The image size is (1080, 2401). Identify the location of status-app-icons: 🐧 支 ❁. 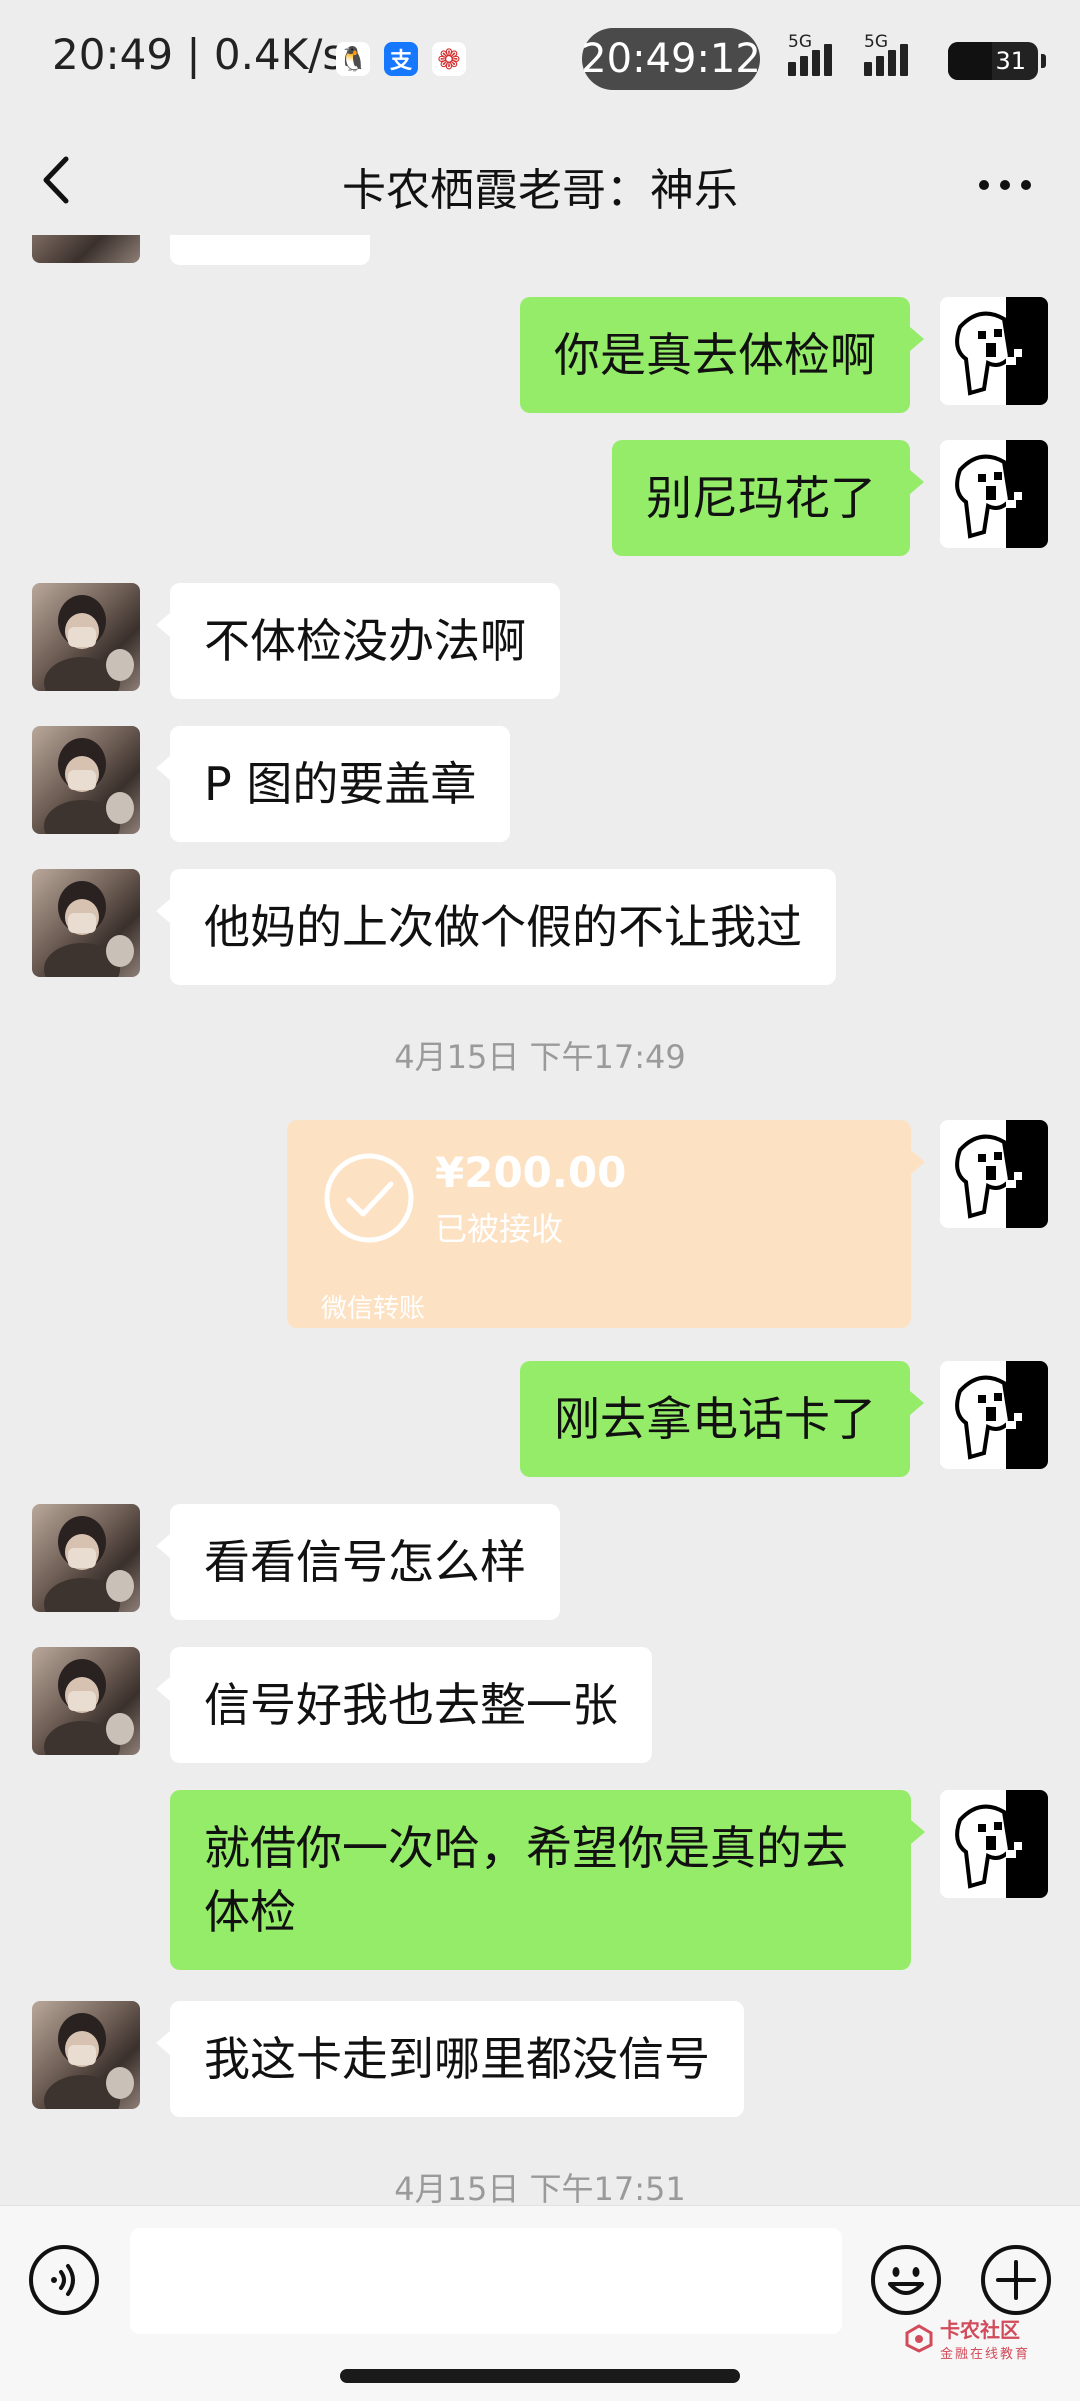
(401, 59).